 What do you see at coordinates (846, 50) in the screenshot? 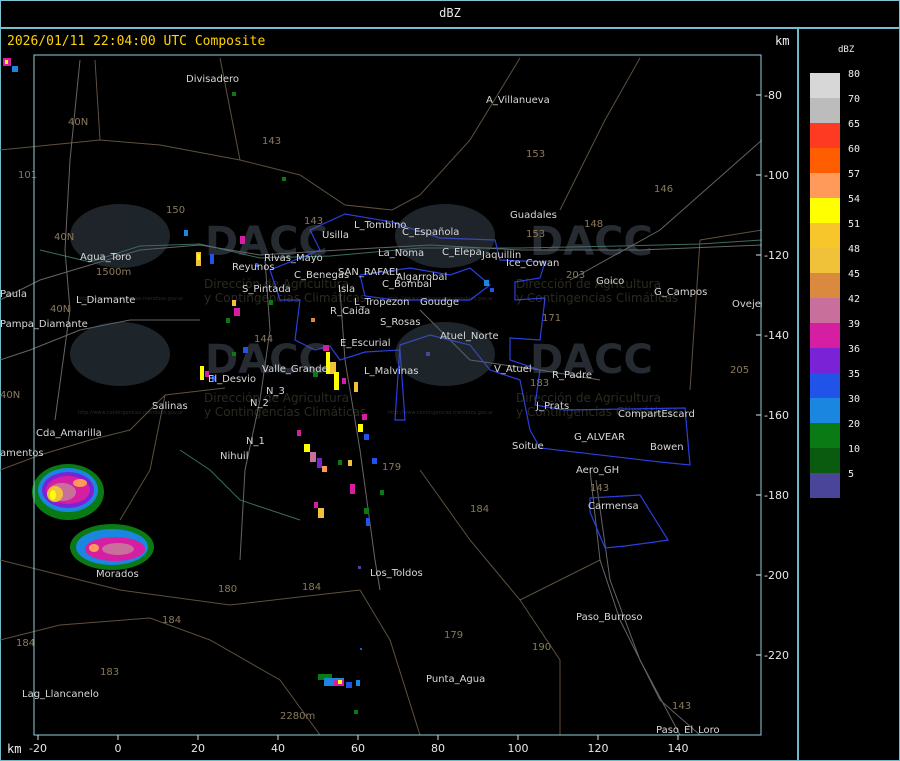
I see `legend-unit: dBZ` at bounding box center [846, 50].